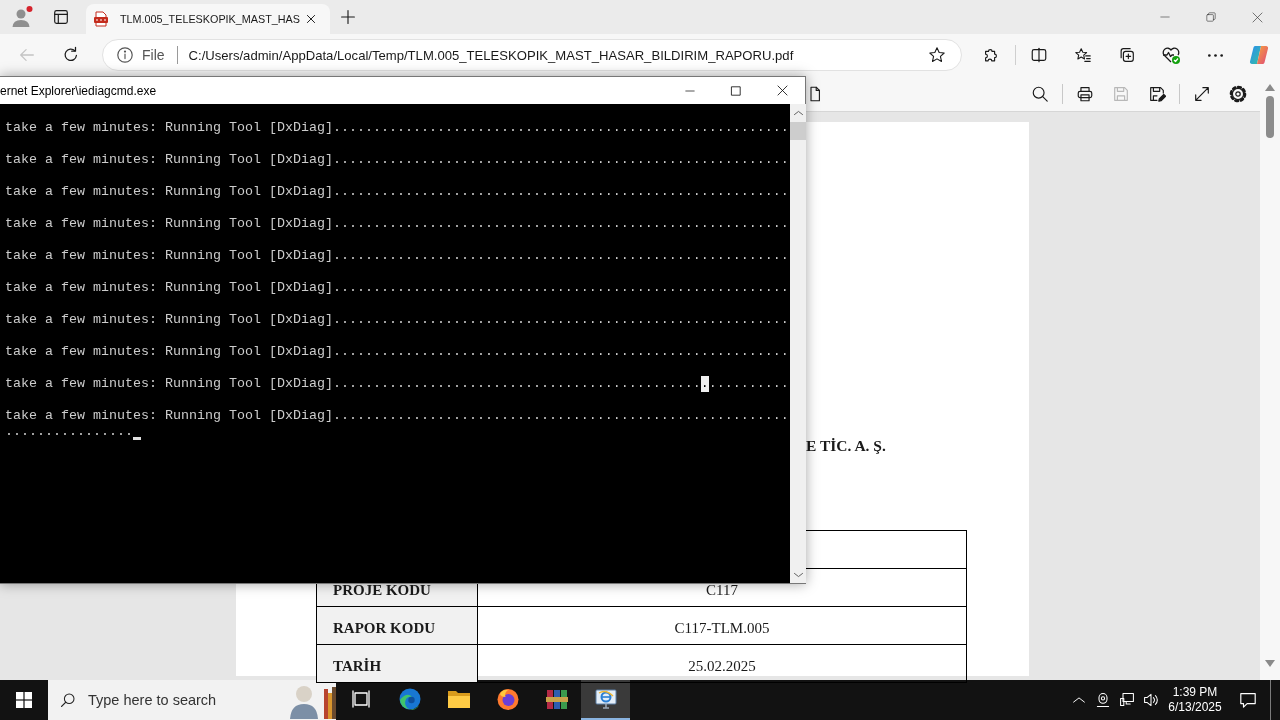  Describe the element at coordinates (170, 700) in the screenshot. I see `search-field: Type here to search` at that location.